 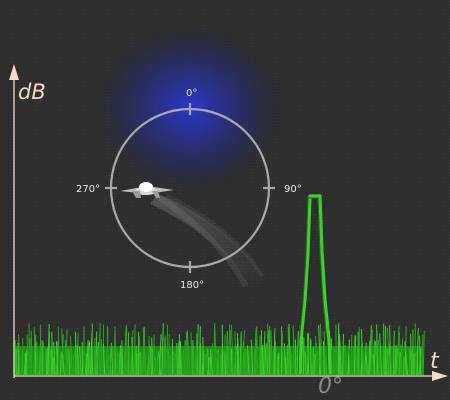 I want to click on bearing-south: 180°, so click(x=192, y=285).